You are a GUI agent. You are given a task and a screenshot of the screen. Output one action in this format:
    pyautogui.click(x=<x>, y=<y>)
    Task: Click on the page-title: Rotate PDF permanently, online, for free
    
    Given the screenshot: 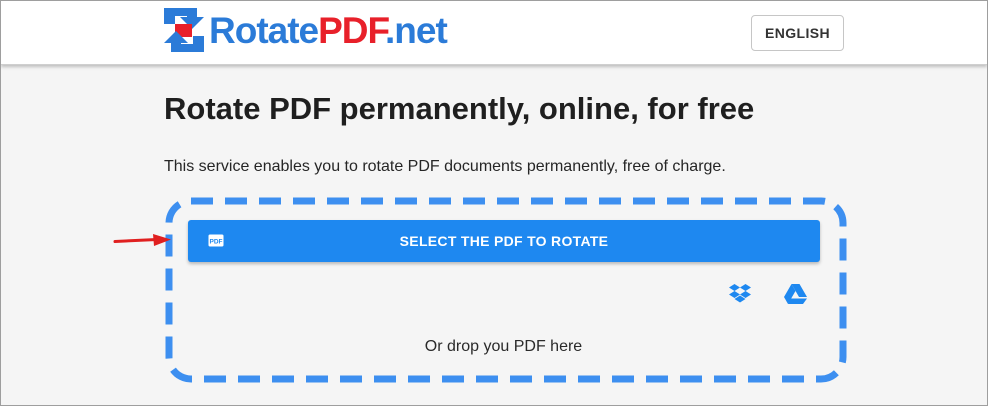 What is the action you would take?
    pyautogui.click(x=459, y=108)
    